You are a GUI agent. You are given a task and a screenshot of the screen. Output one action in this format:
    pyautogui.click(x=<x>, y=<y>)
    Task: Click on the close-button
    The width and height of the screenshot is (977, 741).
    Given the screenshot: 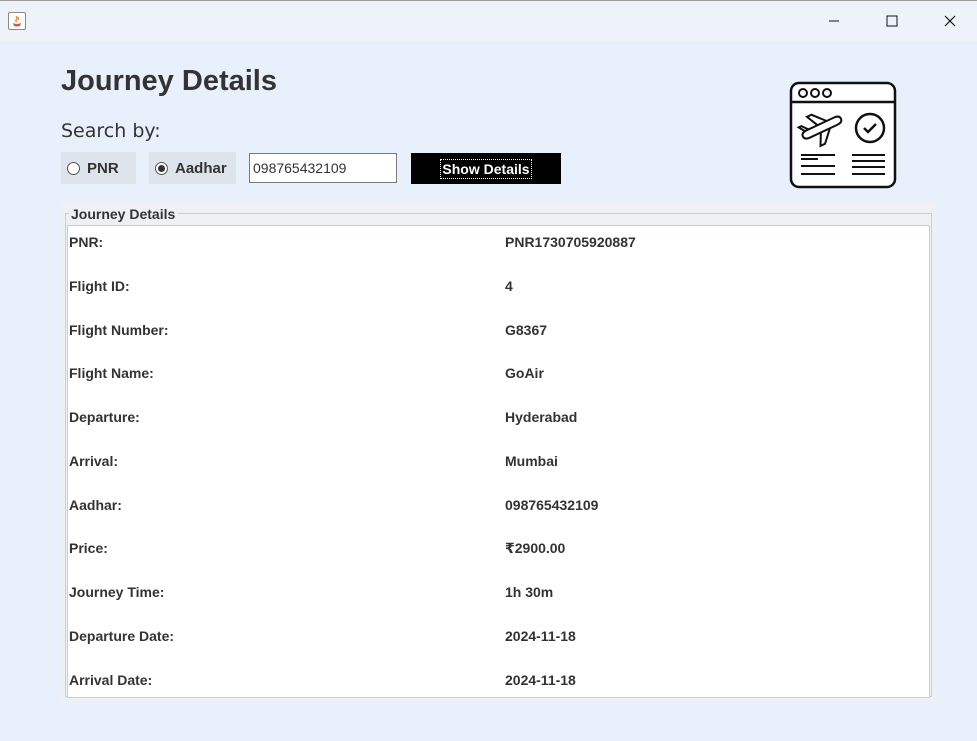 What is the action you would take?
    pyautogui.click(x=949, y=21)
    